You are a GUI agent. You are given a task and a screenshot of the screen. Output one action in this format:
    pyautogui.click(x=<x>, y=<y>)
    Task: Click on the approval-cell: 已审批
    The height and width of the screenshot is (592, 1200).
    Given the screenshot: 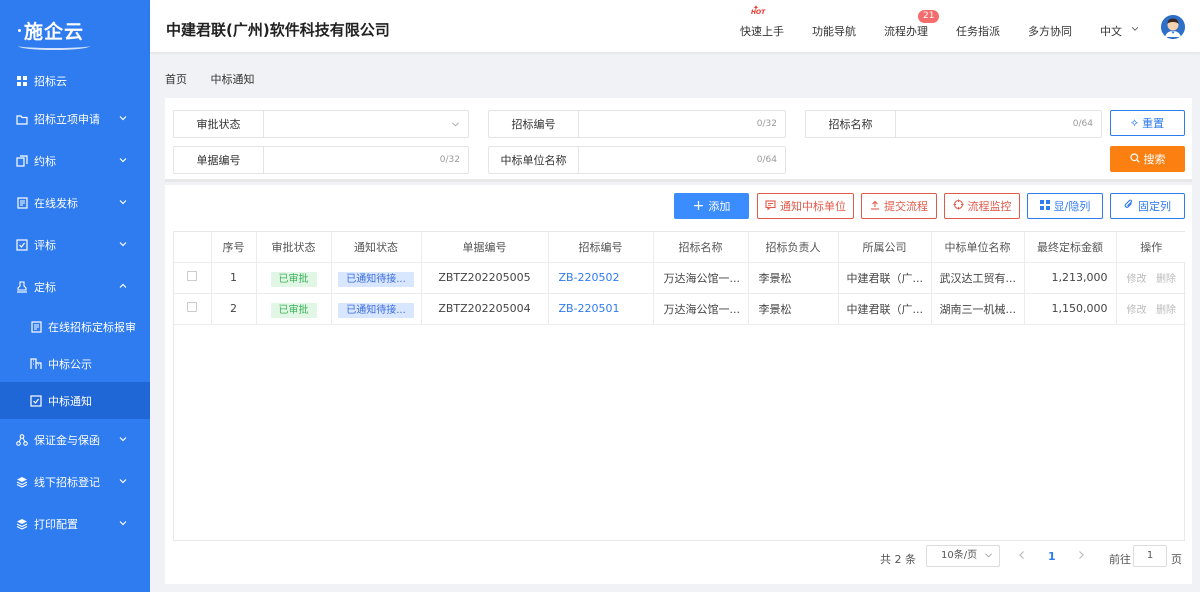 What is the action you would take?
    pyautogui.click(x=294, y=278)
    